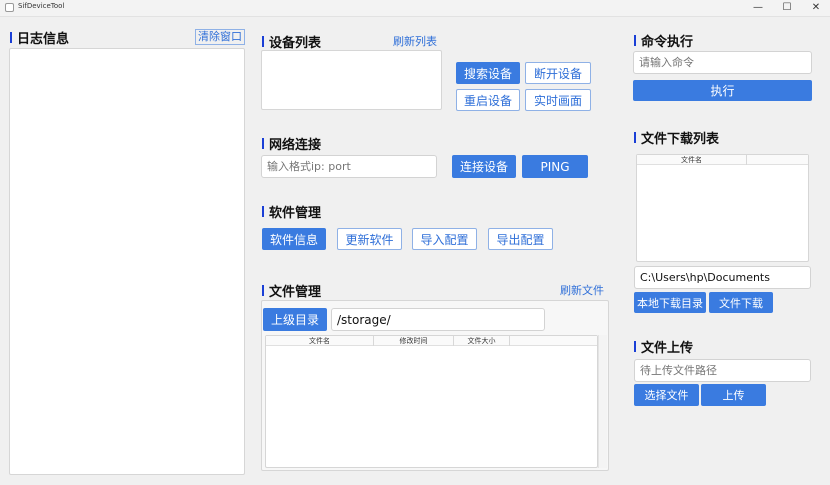 The width and height of the screenshot is (830, 485). What do you see at coordinates (758, 8) in the screenshot?
I see `minimize-icon: —` at bounding box center [758, 8].